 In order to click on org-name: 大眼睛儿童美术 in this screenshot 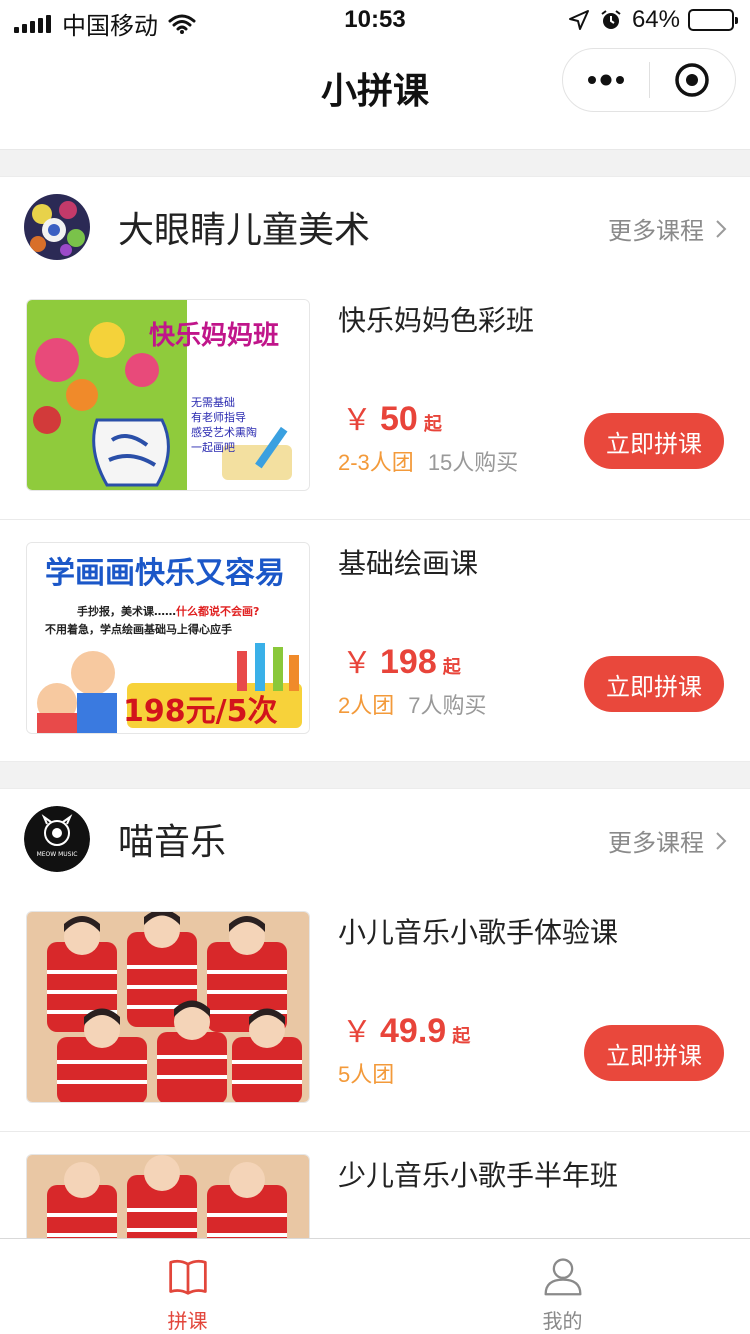, I will do `click(244, 227)`.